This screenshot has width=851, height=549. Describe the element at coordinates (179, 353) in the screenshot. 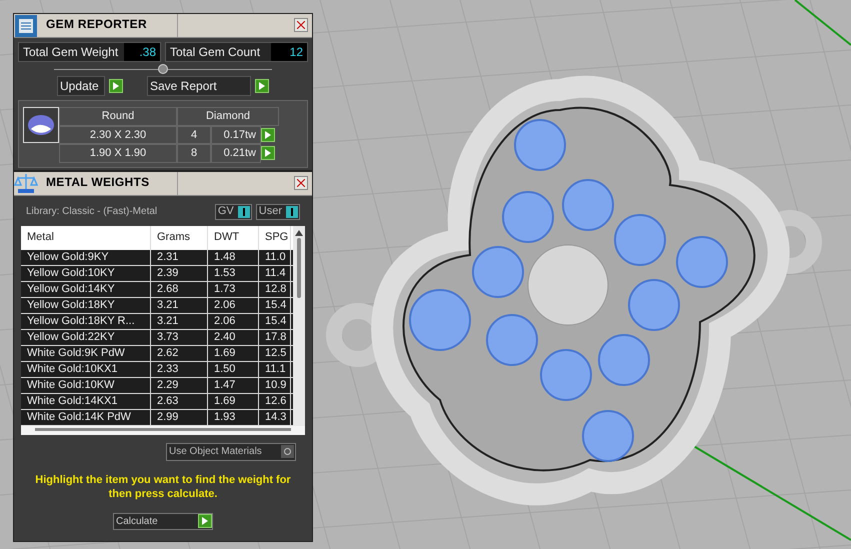

I see `table-cell: 2.62` at that location.